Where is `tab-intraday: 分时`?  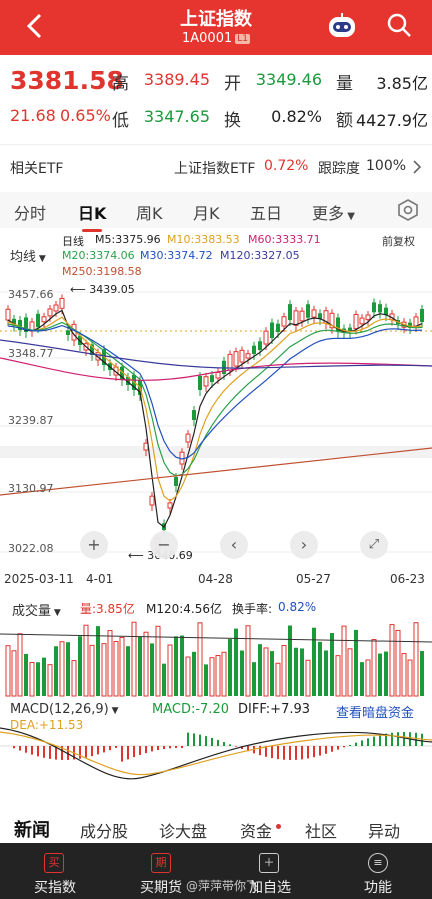 tab-intraday: 分时 is located at coordinates (30, 212).